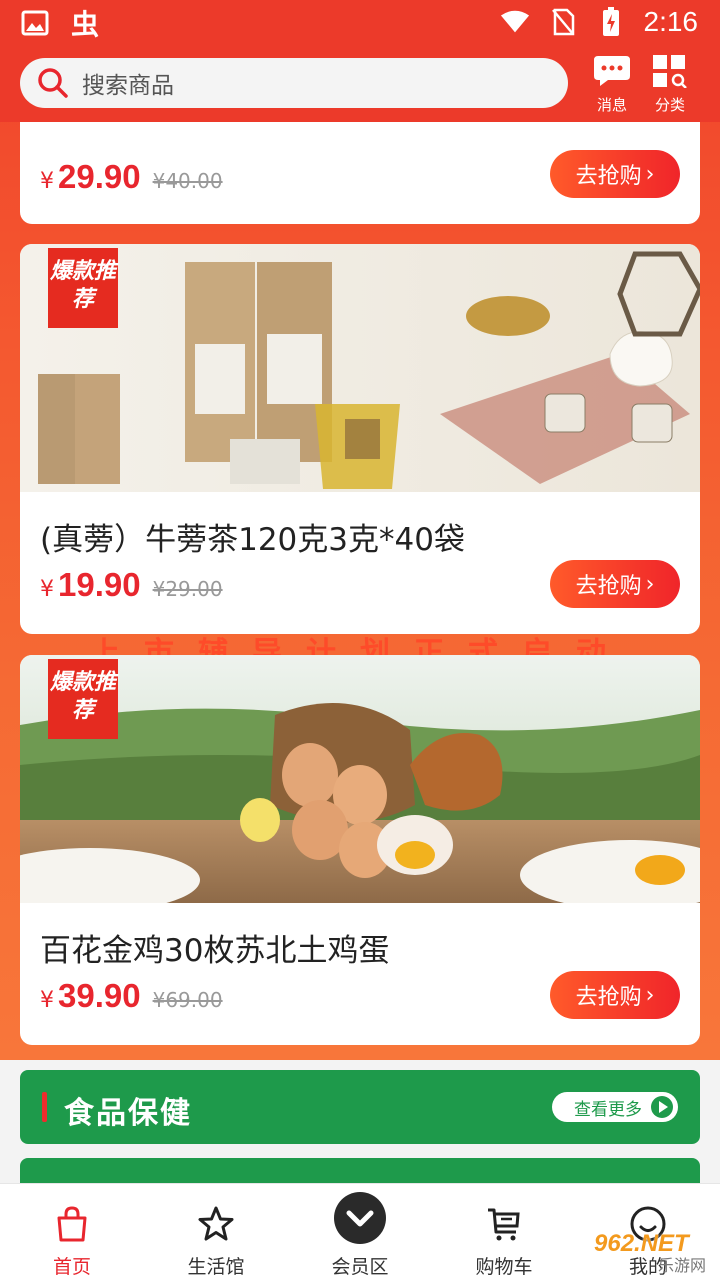  What do you see at coordinates (608, 1109) in the screenshot?
I see `see-more-label: 查看更多` at bounding box center [608, 1109].